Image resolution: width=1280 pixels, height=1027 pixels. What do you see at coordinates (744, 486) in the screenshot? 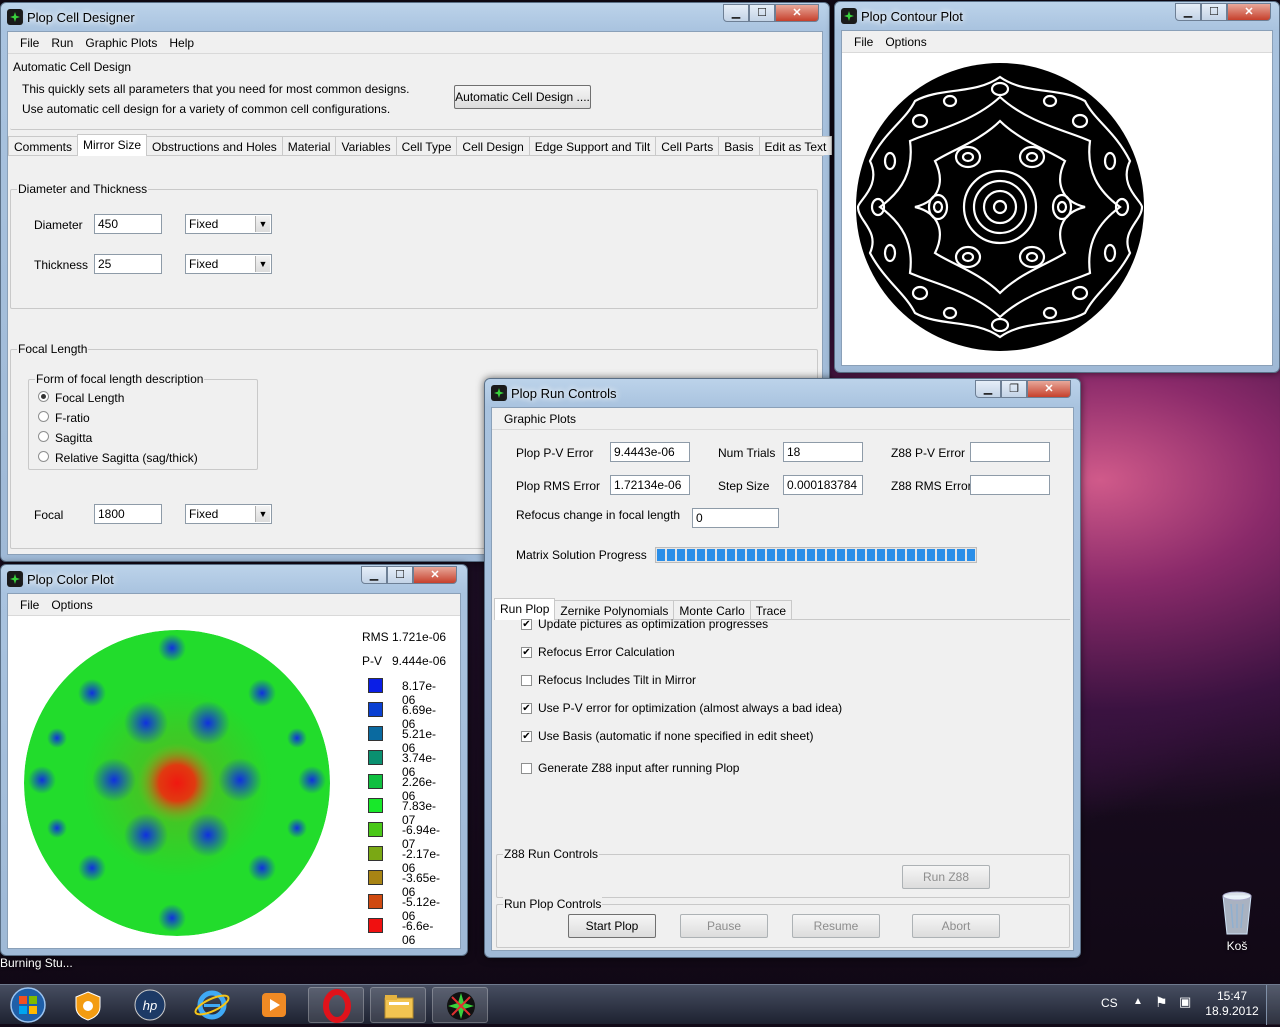
I see `step-size-label: Step Size` at bounding box center [744, 486].